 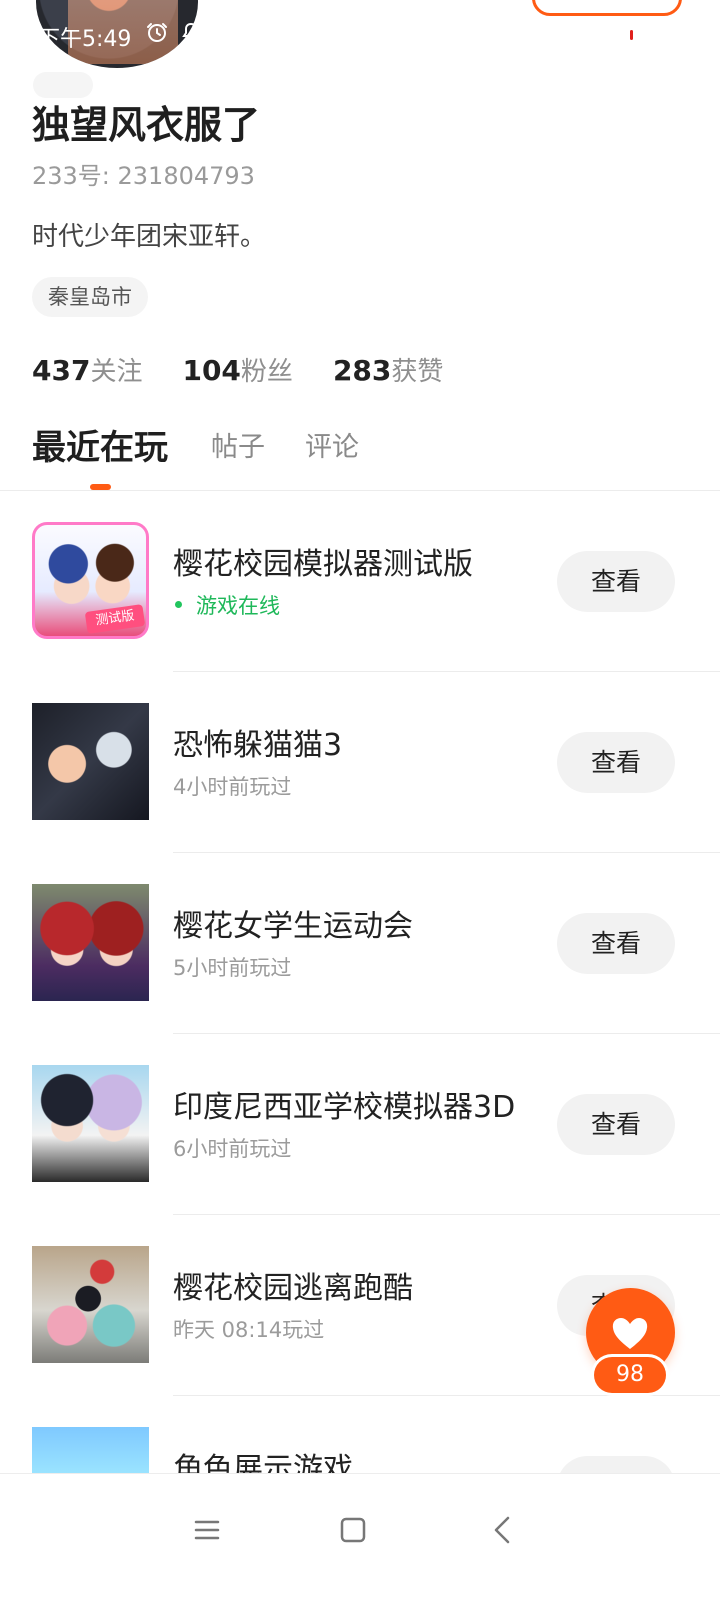 I want to click on stat-likes-label: 获赞, so click(x=417, y=372).